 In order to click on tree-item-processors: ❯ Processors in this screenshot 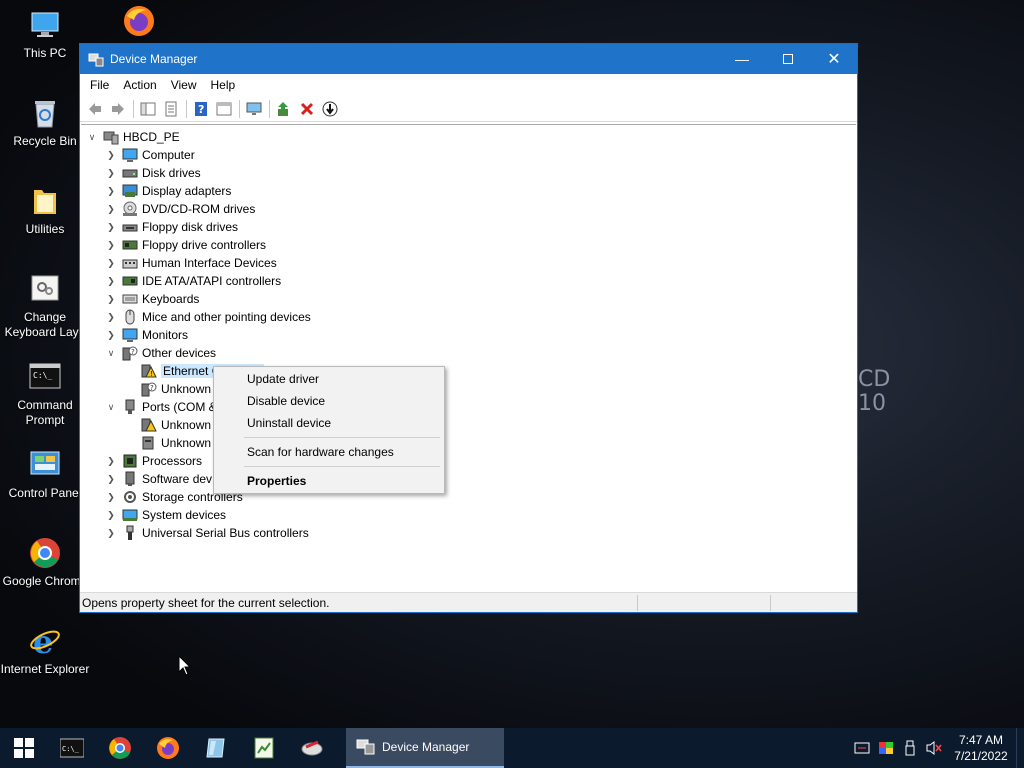, I will do `click(153, 461)`.